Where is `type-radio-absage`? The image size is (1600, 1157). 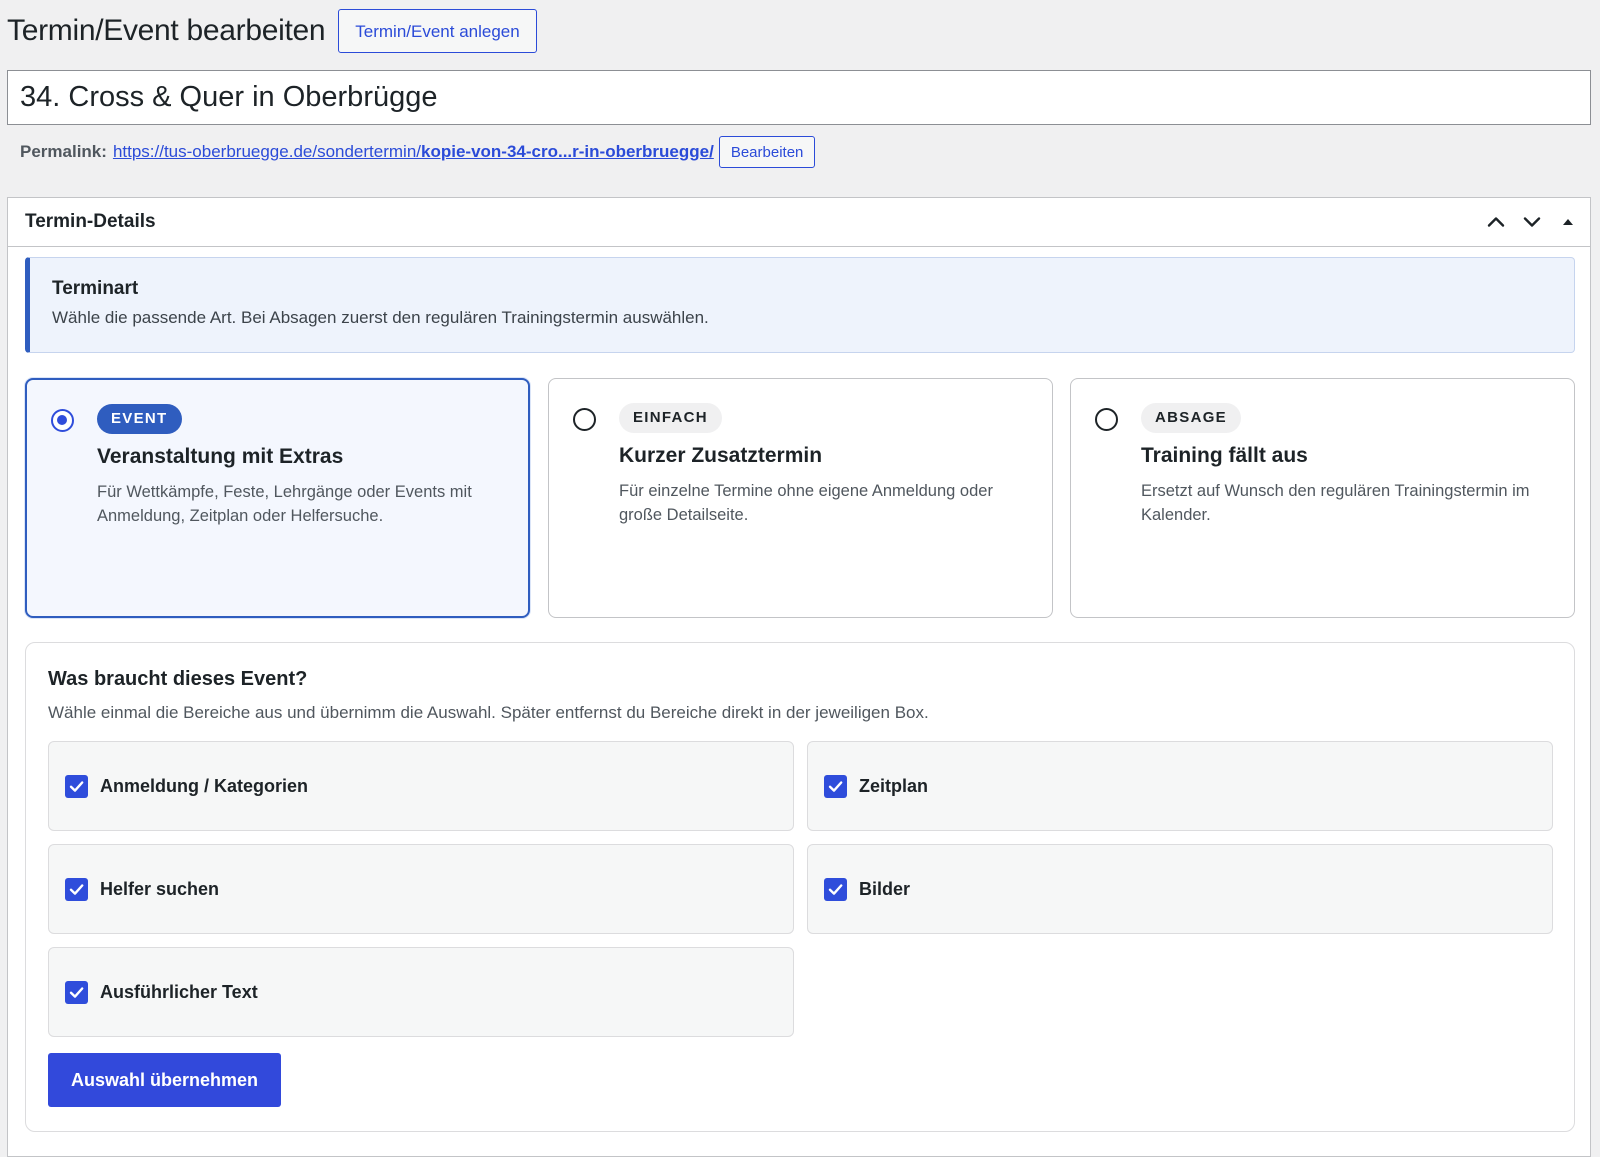 type-radio-absage is located at coordinates (1106, 419).